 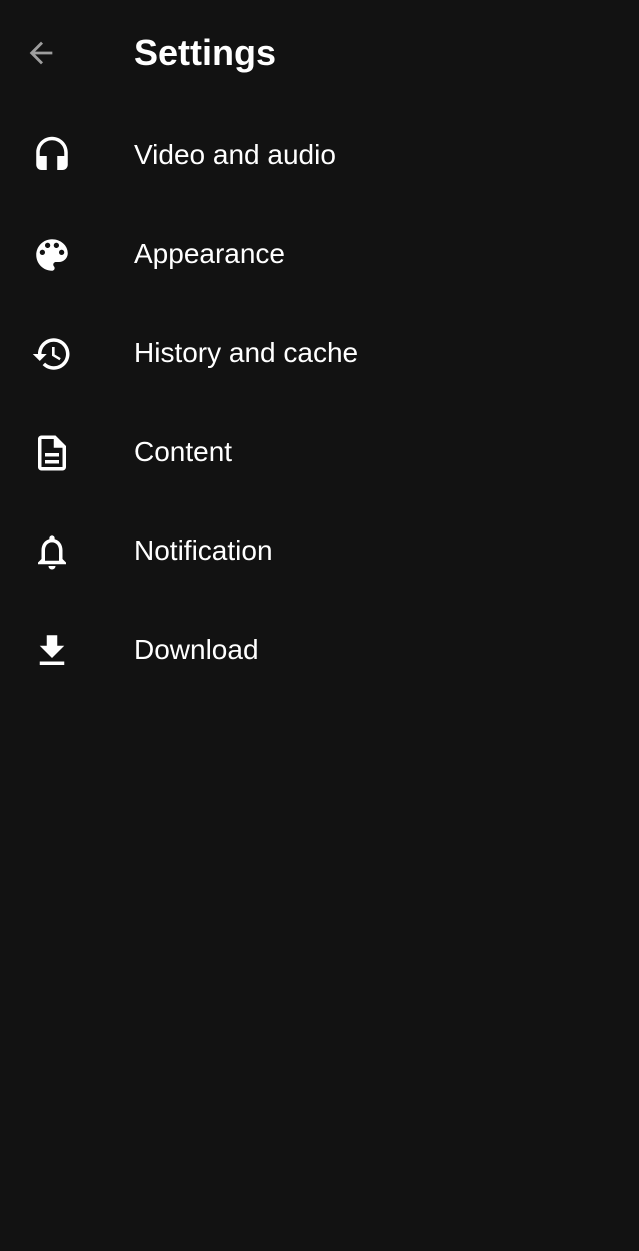 I want to click on back-button, so click(x=52, y=53).